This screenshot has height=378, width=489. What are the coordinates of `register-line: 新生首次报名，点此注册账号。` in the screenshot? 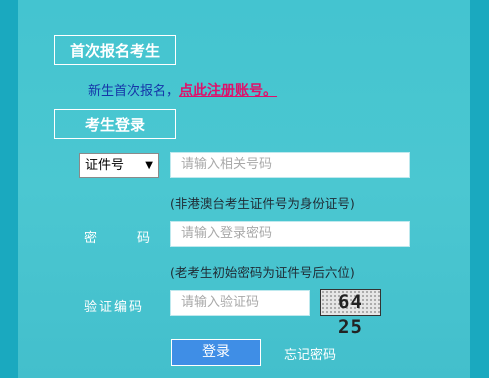 It's located at (182, 90).